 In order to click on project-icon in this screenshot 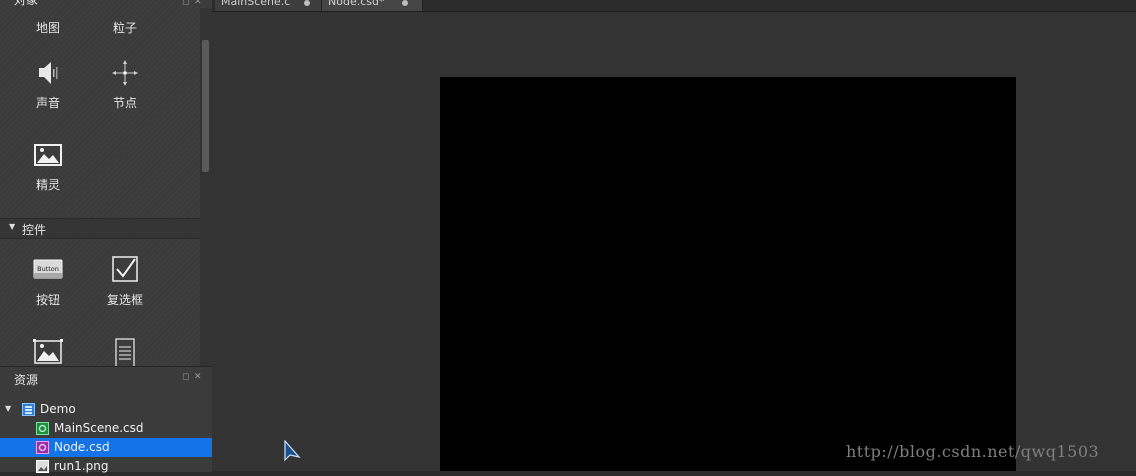, I will do `click(28, 409)`.